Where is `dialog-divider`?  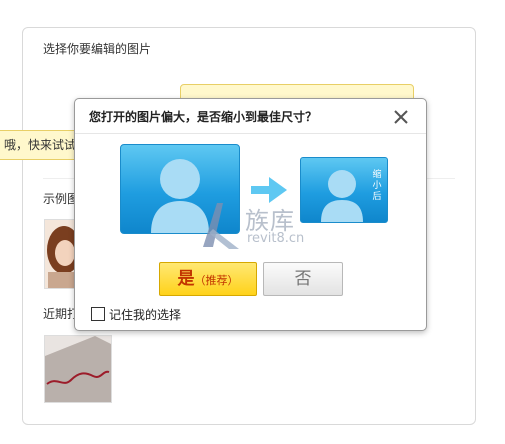
dialog-divider is located at coordinates (250, 133).